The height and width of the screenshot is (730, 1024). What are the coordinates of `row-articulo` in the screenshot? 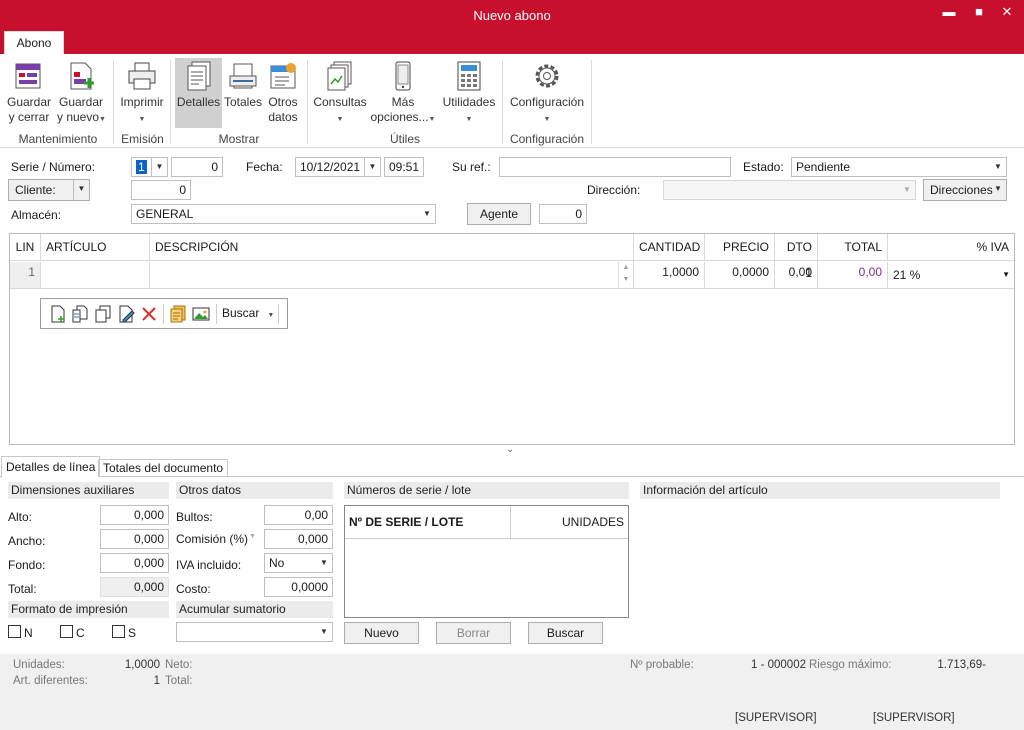 It's located at (95, 275).